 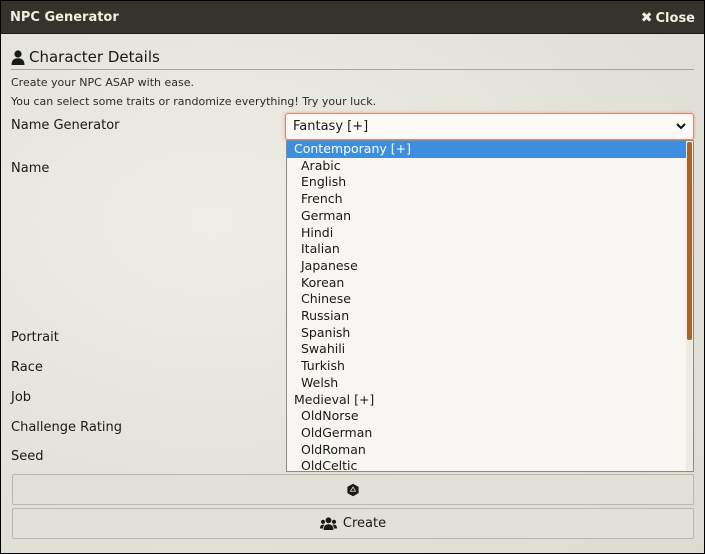 I want to click on portrait-label: Portrait, so click(x=35, y=337).